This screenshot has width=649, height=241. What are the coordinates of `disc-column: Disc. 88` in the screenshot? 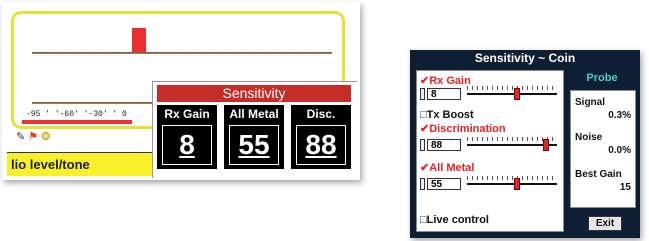 It's located at (321, 137).